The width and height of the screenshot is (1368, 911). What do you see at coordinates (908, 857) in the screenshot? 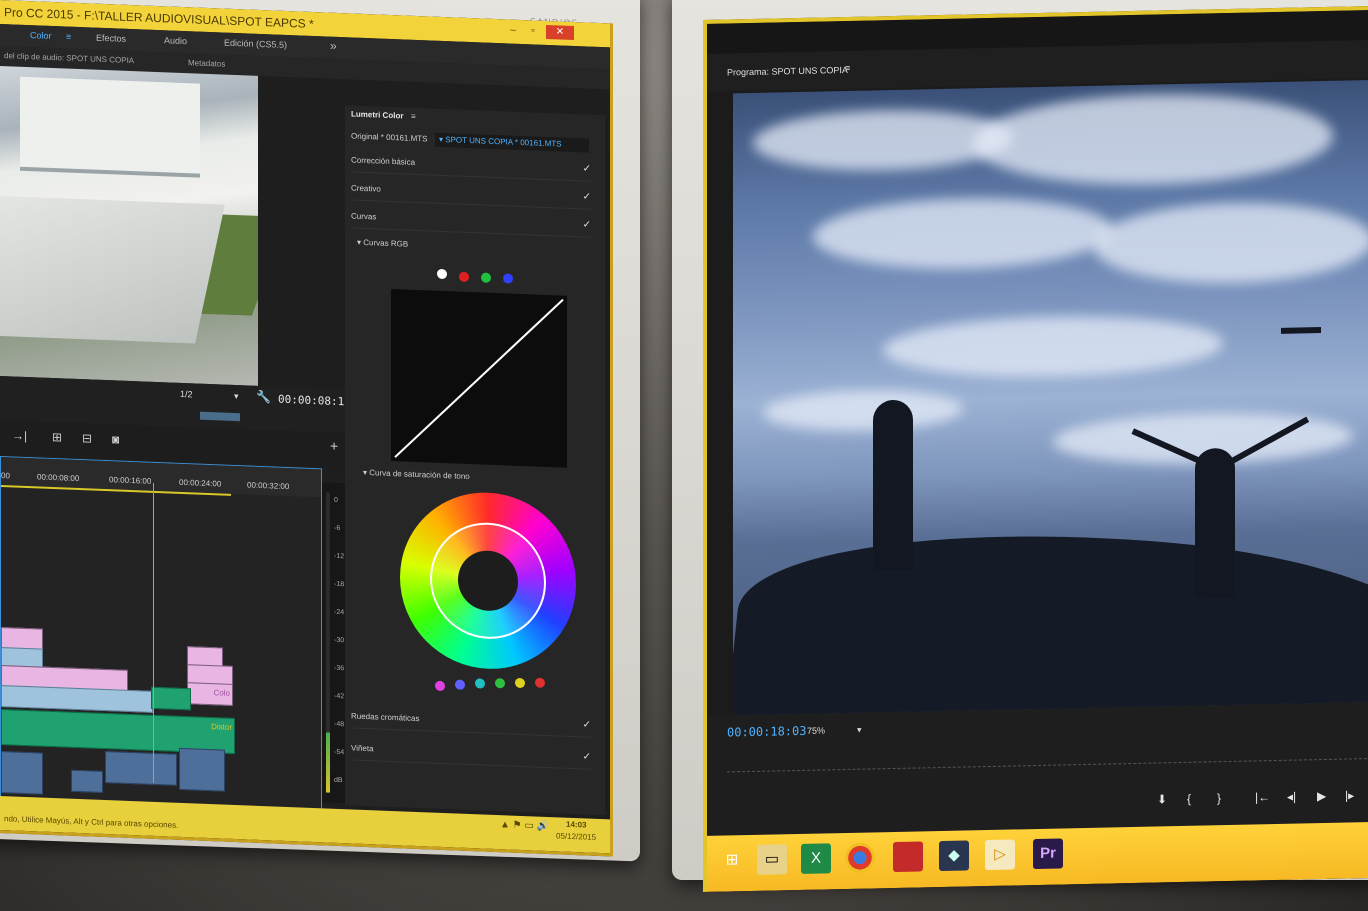
I see `red-app-icon` at bounding box center [908, 857].